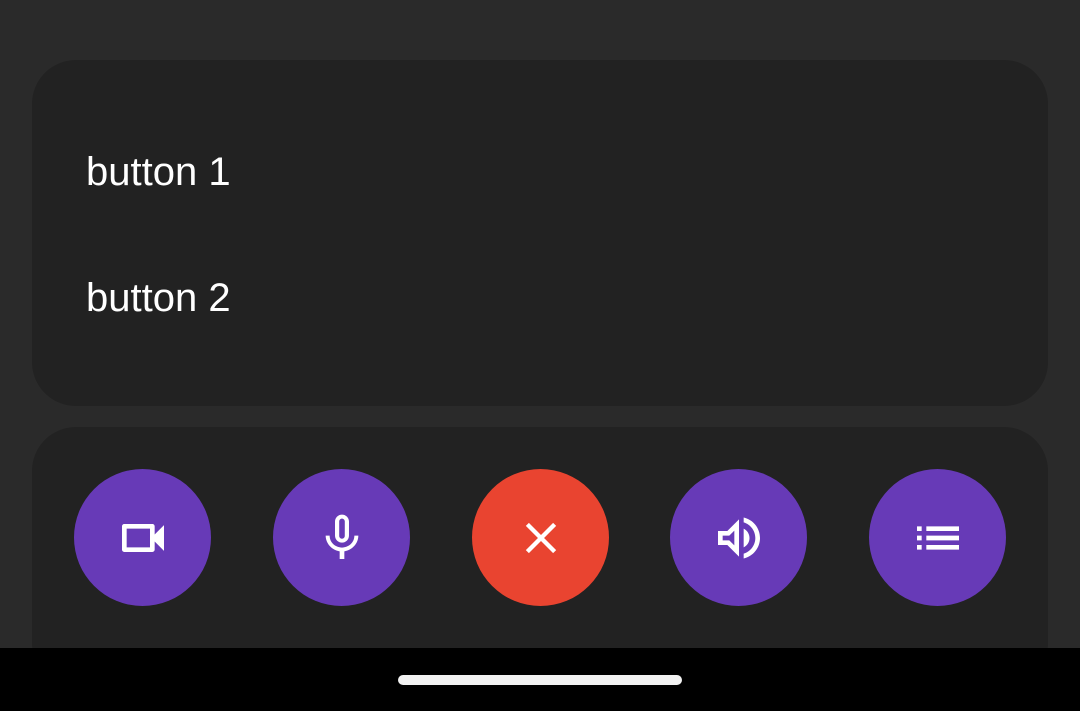  I want to click on speaker-button, so click(738, 537).